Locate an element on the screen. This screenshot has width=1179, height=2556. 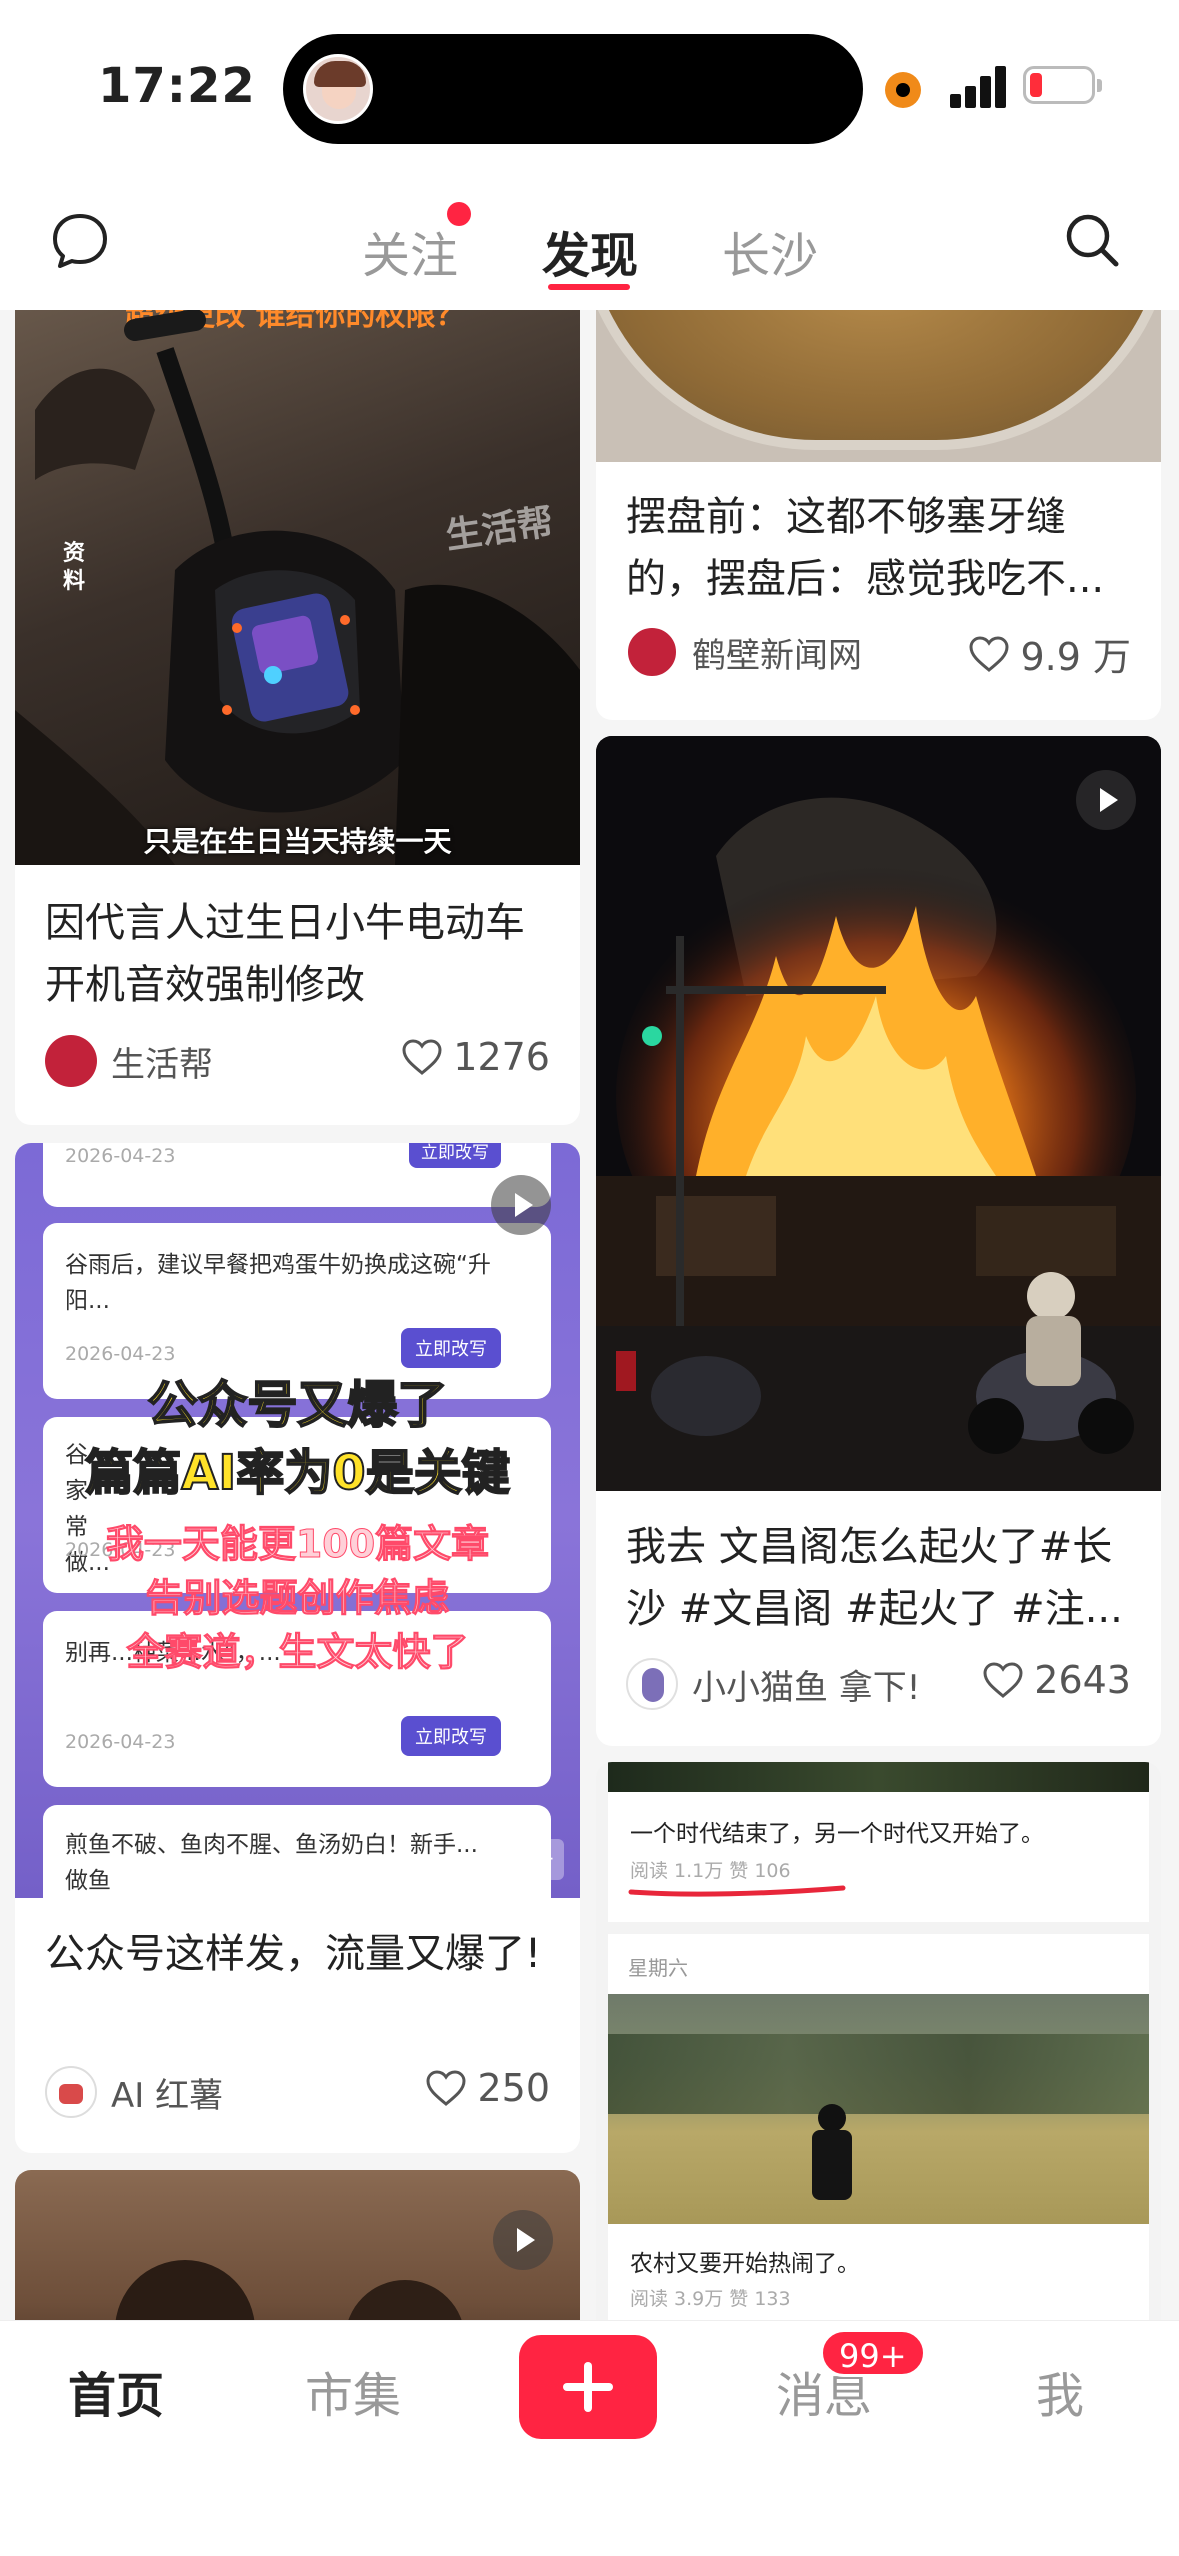
active-tab-indicator is located at coordinates (589, 287).